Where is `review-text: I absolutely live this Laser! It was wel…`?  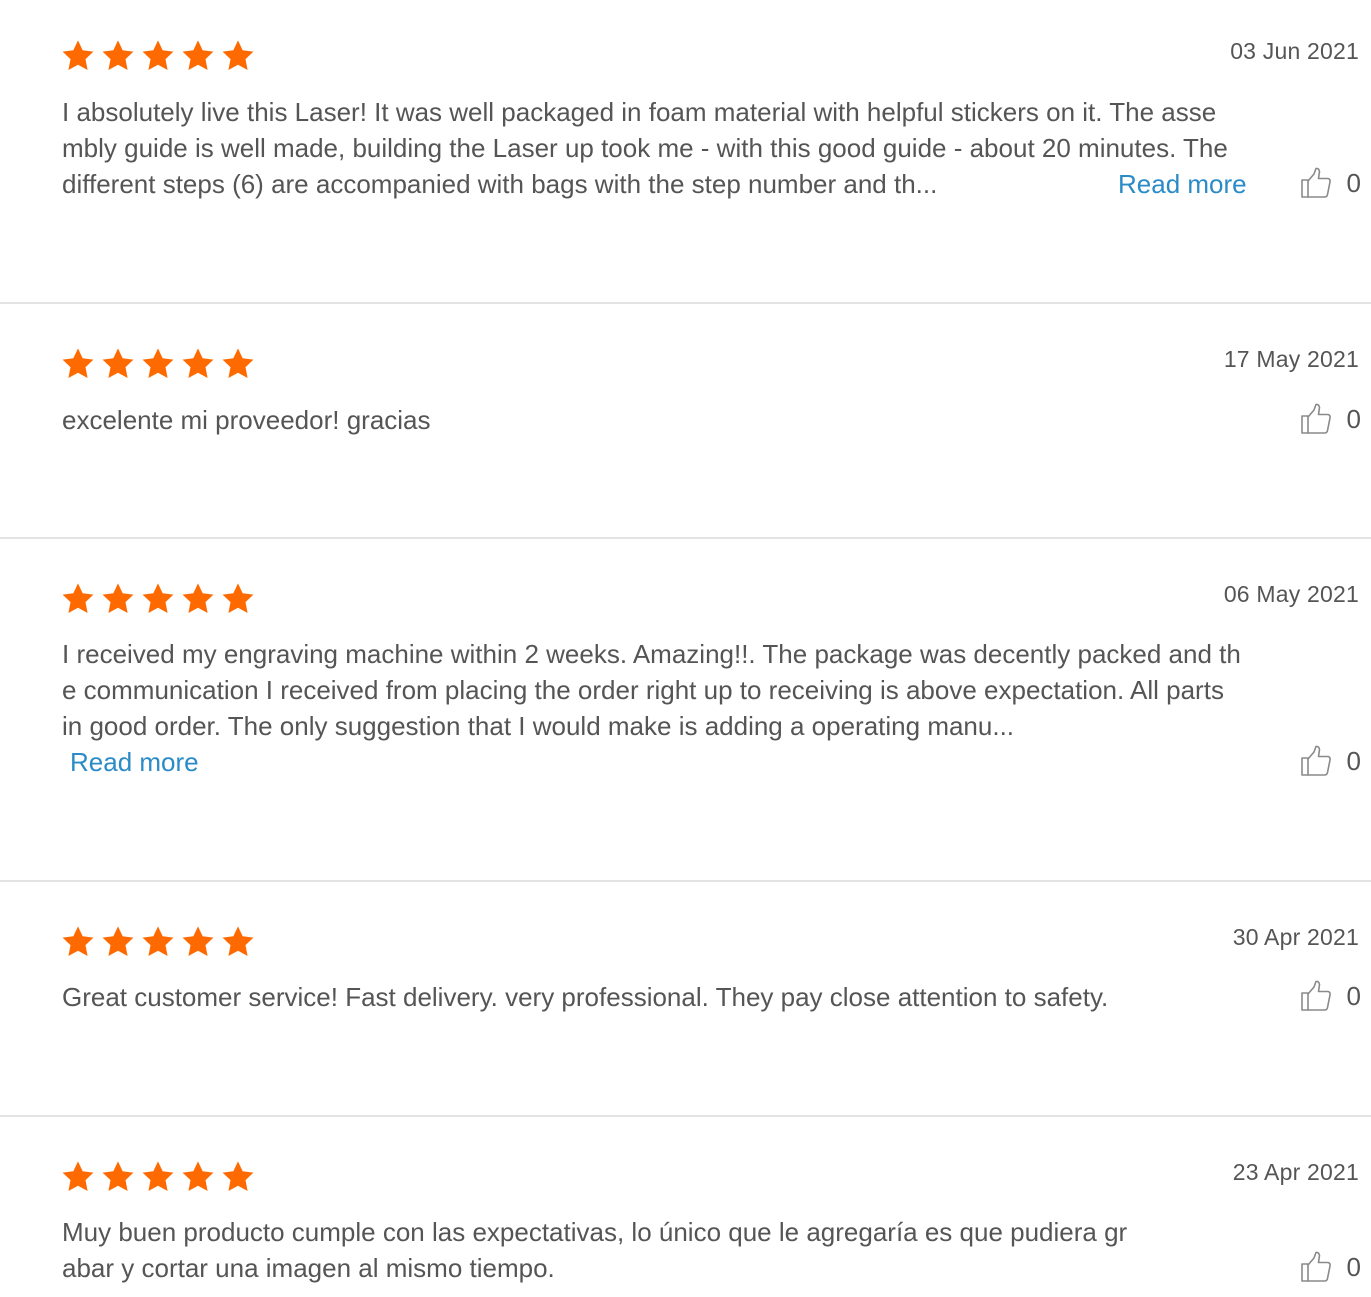 review-text: I absolutely live this Laser! It was wel… is located at coordinates (645, 148).